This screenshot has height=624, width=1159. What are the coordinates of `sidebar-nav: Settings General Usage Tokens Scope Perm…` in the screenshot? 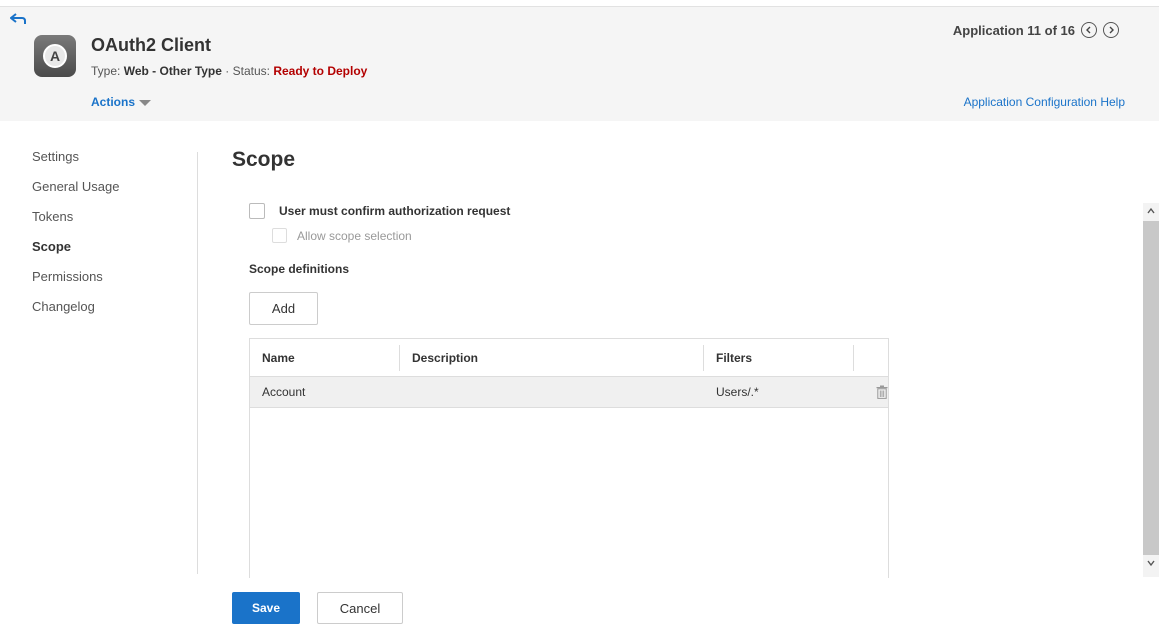 It's located at (112, 240).